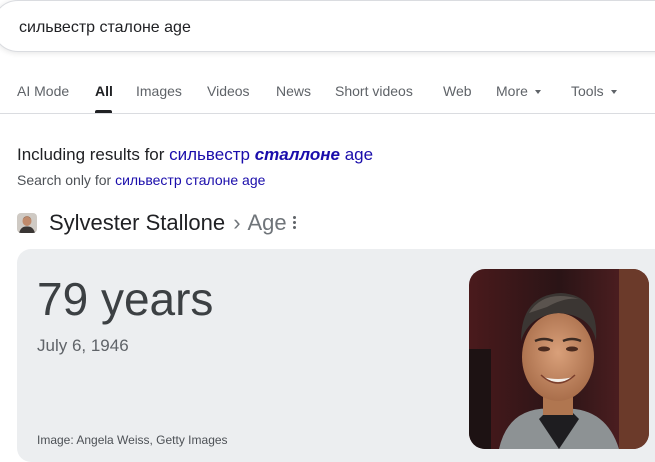  I want to click on including-prefix: Including results for, so click(91, 154).